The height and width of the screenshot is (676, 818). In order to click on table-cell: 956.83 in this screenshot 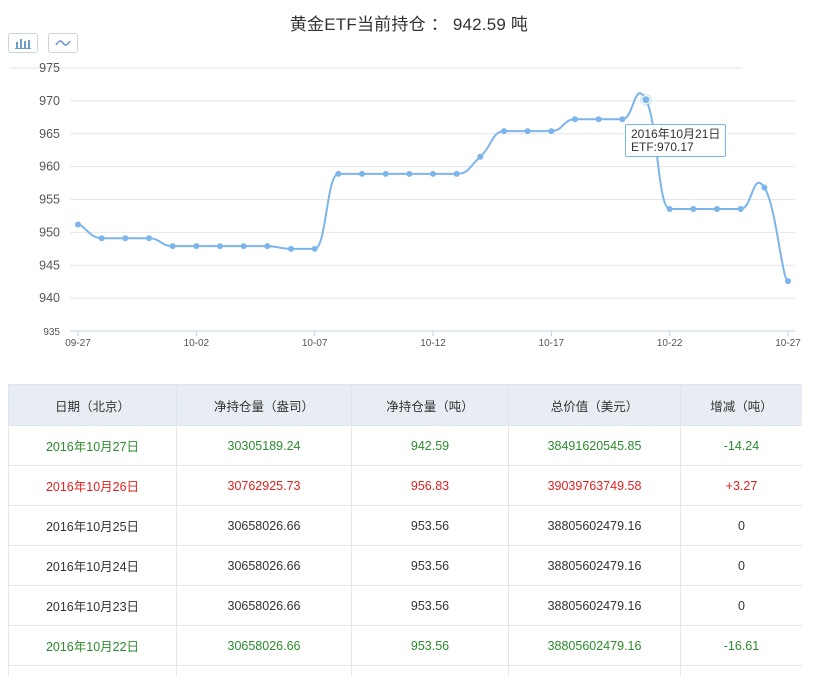, I will do `click(430, 485)`.